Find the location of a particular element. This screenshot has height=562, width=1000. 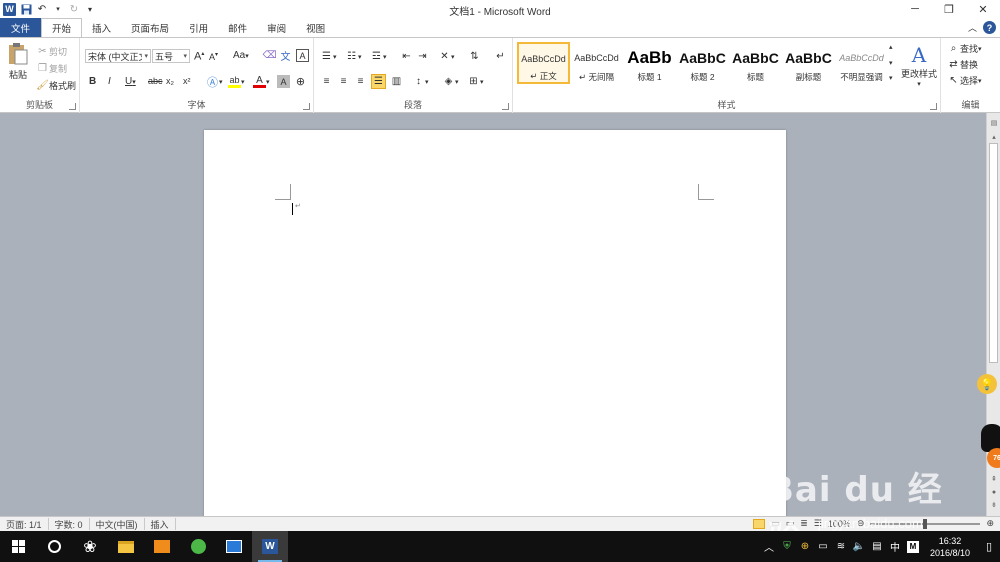

zoom-slider is located at coordinates (925, 523).